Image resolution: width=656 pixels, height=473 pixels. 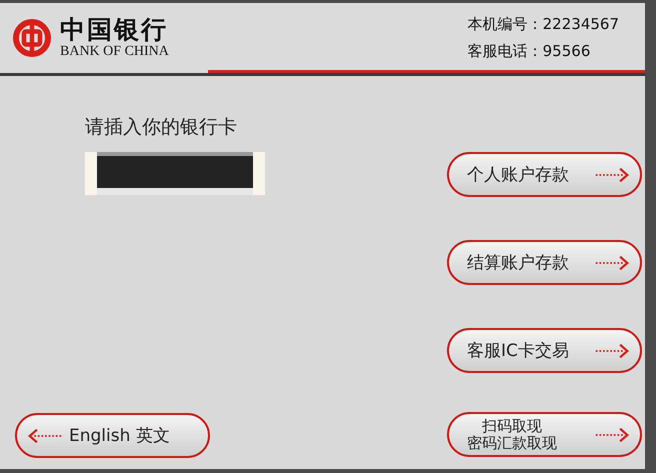 I want to click on prompt-text: 请插入你的银行卡, so click(x=161, y=127).